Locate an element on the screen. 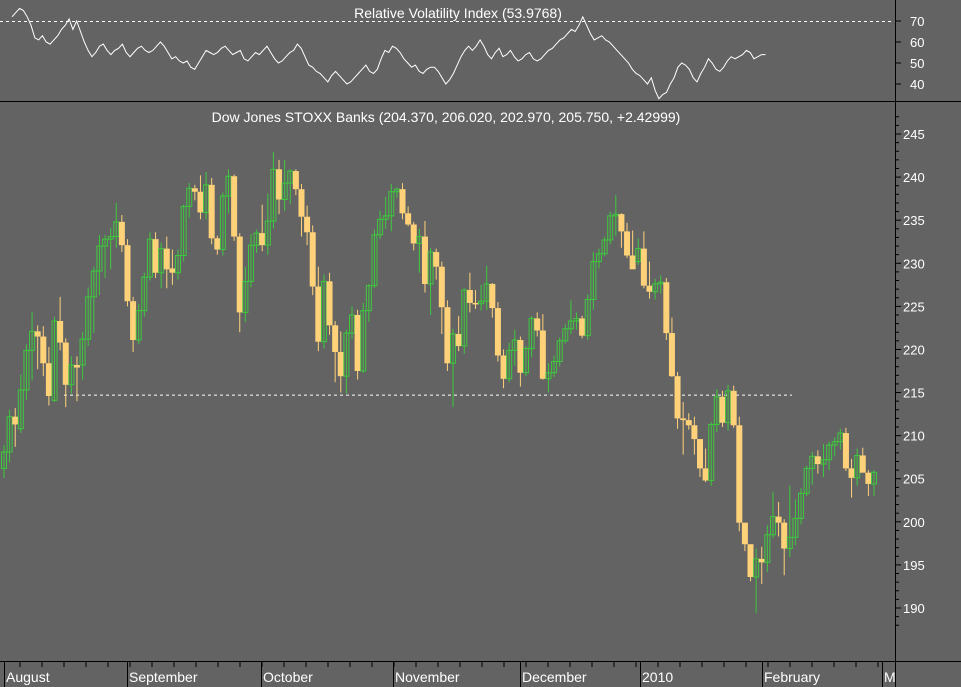 The width and height of the screenshot is (961, 687). month-label: 2010 is located at coordinates (657, 677).